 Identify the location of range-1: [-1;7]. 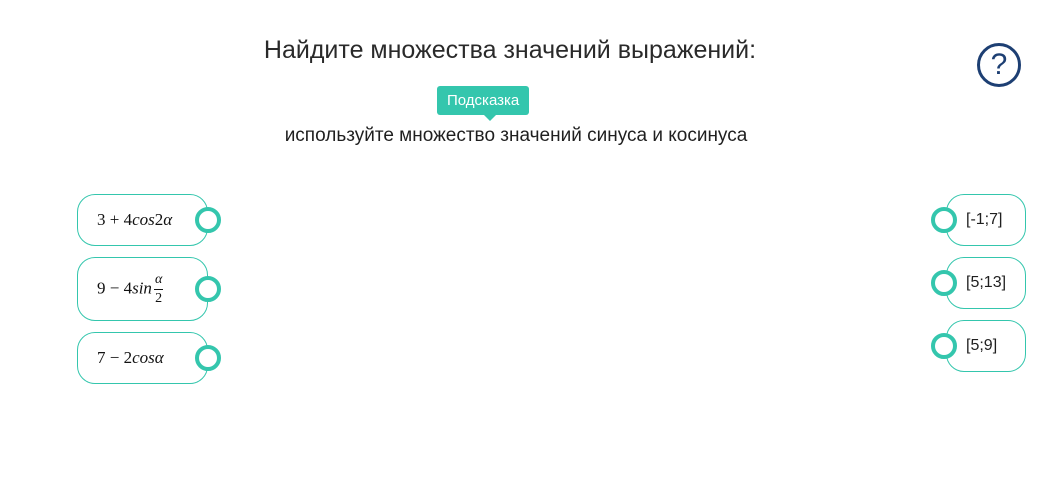
(984, 219).